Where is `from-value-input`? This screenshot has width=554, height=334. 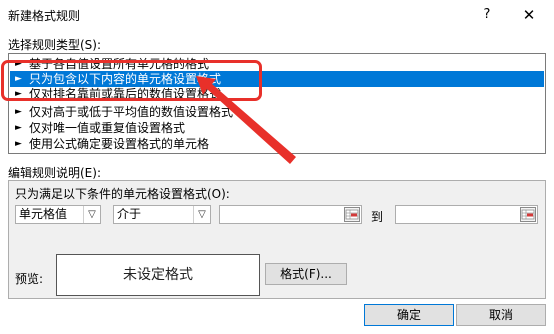
from-value-input is located at coordinates (290, 214).